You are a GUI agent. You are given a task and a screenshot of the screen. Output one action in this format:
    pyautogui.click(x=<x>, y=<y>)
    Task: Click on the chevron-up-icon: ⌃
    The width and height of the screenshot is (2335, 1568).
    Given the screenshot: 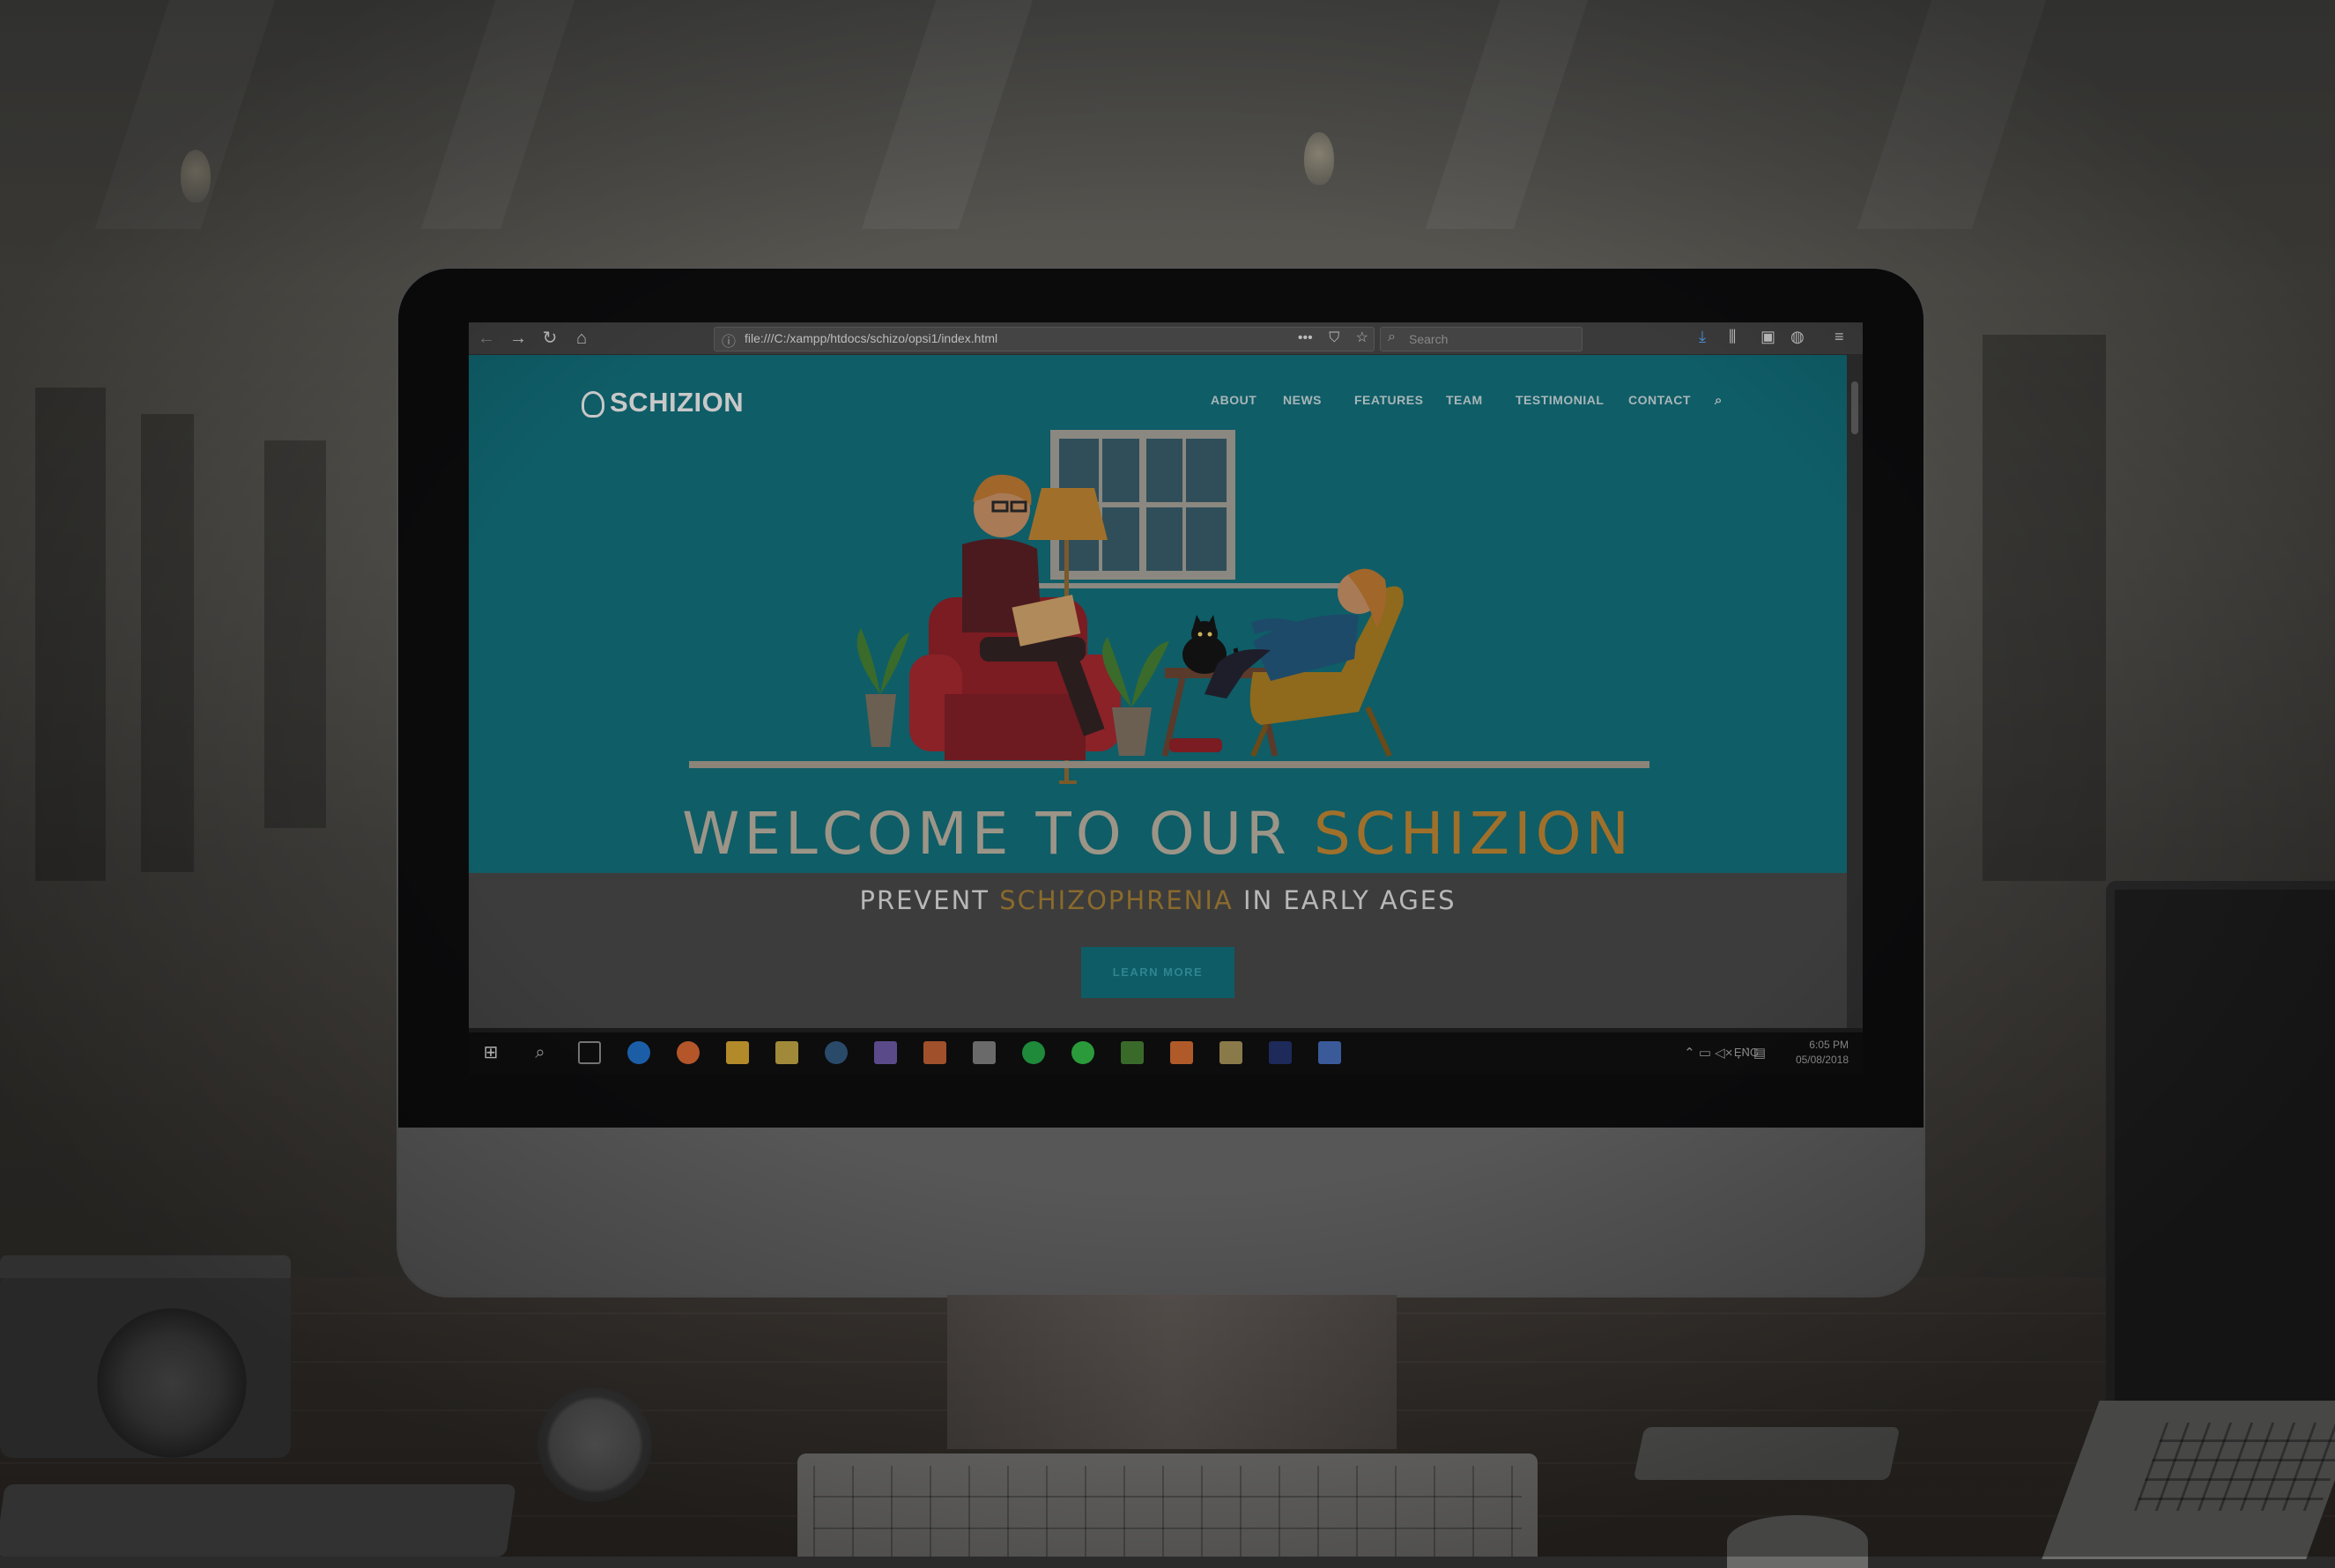 What is the action you would take?
    pyautogui.click(x=1689, y=1053)
    